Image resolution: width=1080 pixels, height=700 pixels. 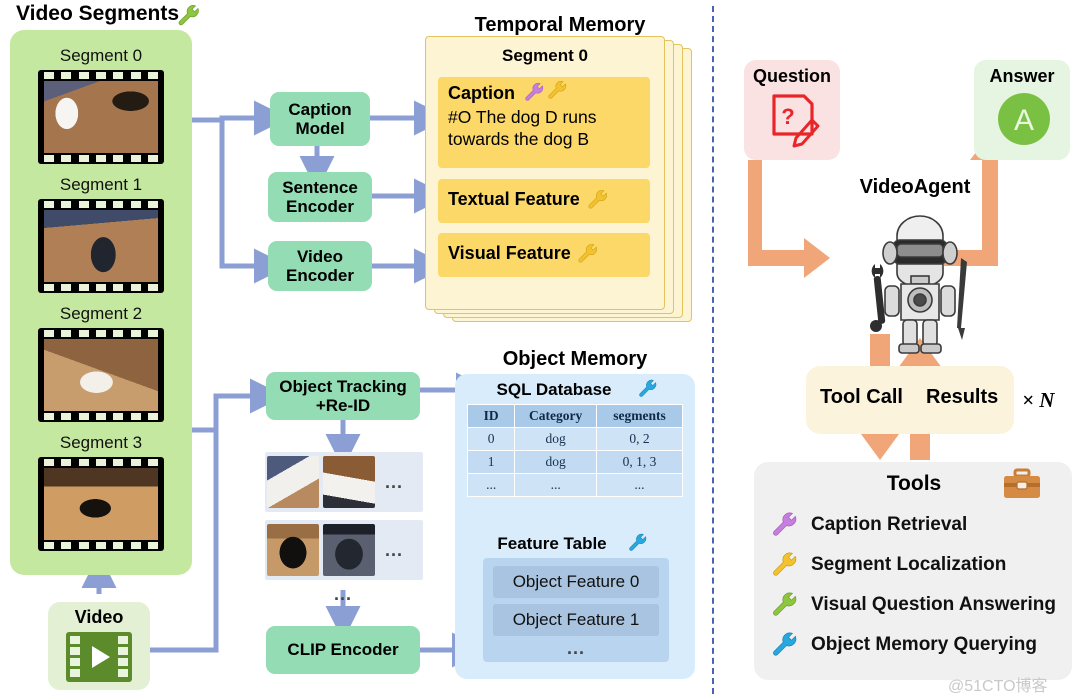 I want to click on module-caption-model-line1: Caption, so click(x=320, y=109).